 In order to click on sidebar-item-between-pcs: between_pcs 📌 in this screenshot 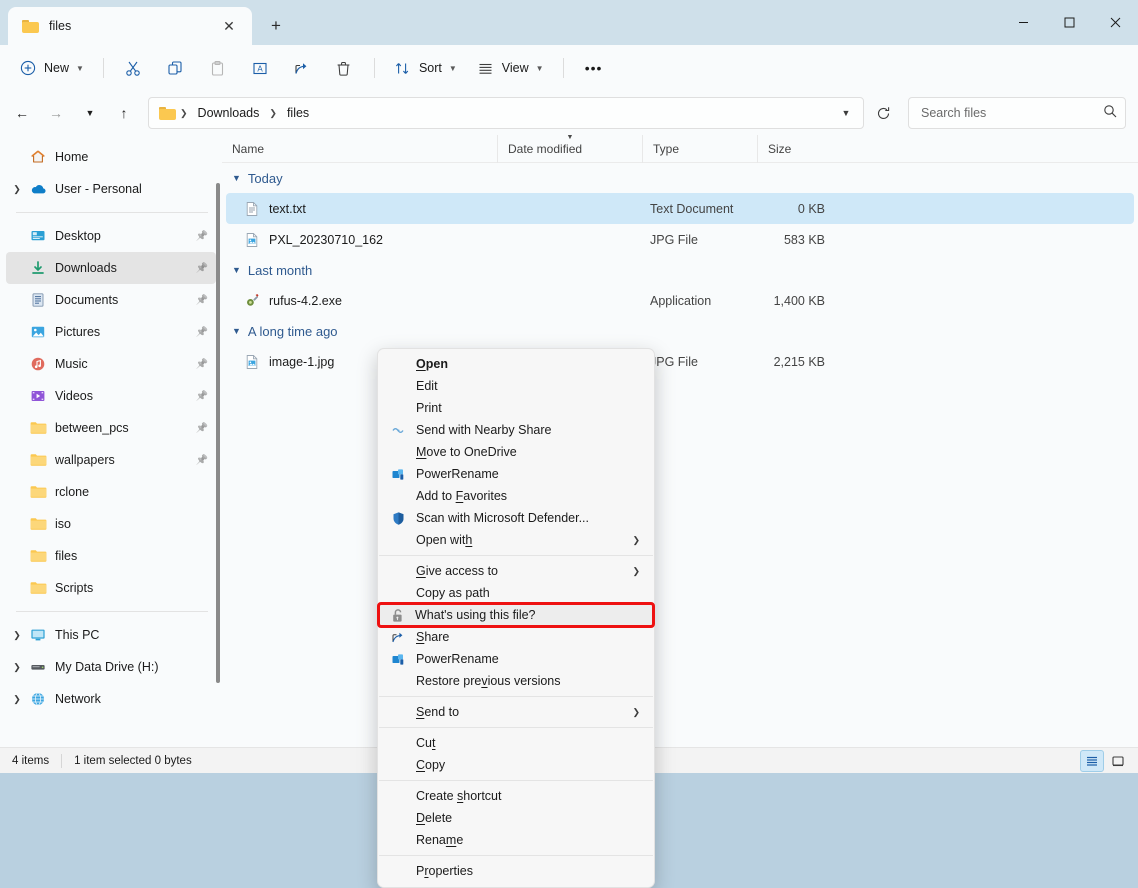, I will do `click(111, 428)`.